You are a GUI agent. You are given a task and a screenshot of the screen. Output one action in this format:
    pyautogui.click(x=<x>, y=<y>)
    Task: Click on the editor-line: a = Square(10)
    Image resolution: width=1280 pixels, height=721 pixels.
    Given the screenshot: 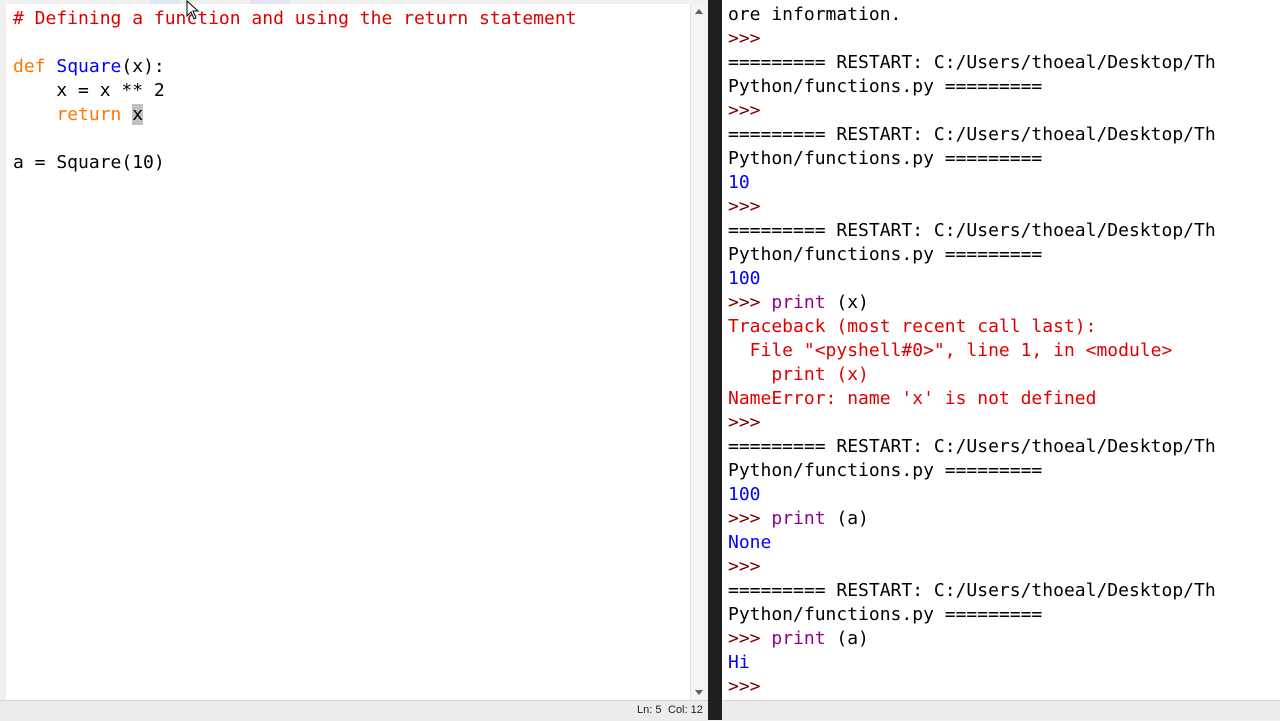 What is the action you would take?
    pyautogui.click(x=295, y=163)
    